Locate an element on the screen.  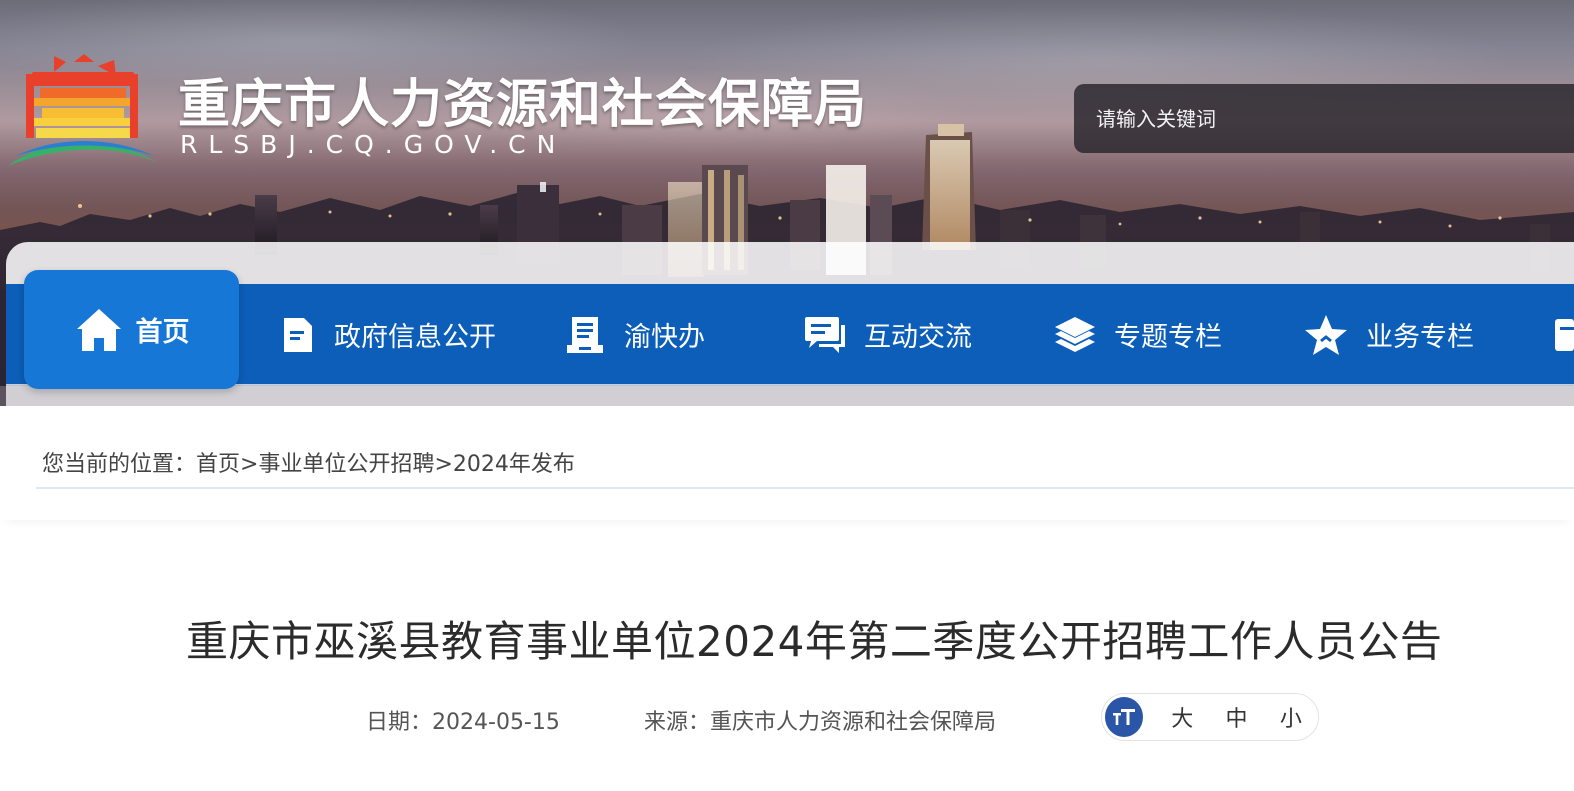
source-label: 来源： is located at coordinates (677, 722).